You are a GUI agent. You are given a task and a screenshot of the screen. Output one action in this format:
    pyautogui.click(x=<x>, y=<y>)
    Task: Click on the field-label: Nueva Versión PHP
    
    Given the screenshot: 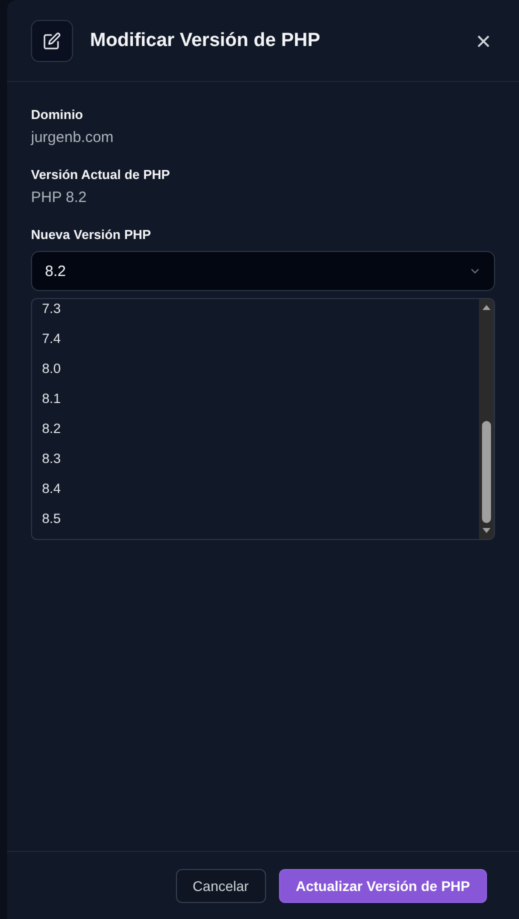 What is the action you would take?
    pyautogui.click(x=91, y=234)
    